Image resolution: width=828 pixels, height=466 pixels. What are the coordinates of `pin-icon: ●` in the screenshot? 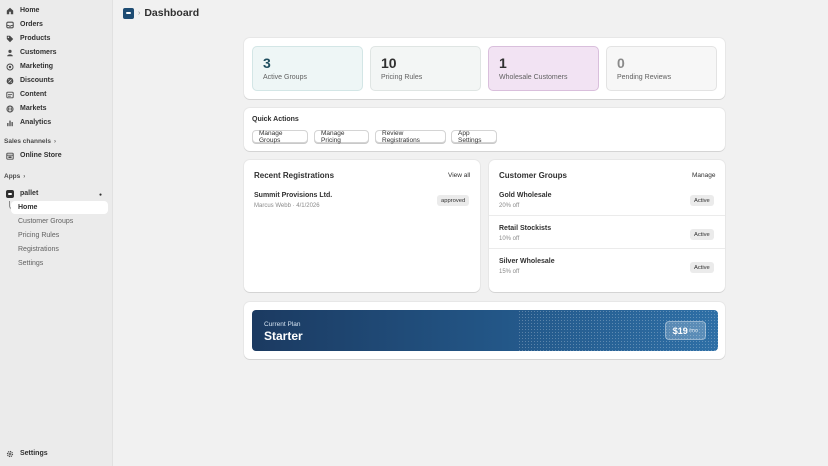 It's located at (100, 195).